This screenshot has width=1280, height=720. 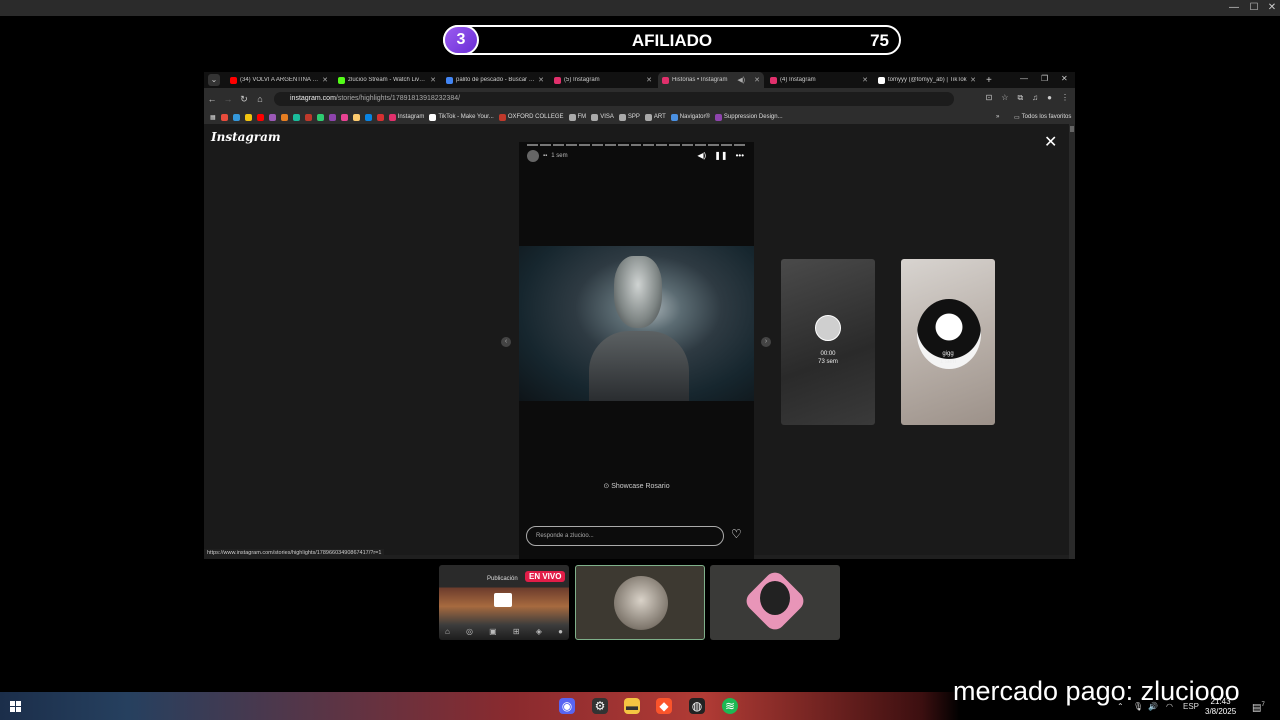 What do you see at coordinates (567, 706) in the screenshot?
I see `discord-icon: ◉` at bounding box center [567, 706].